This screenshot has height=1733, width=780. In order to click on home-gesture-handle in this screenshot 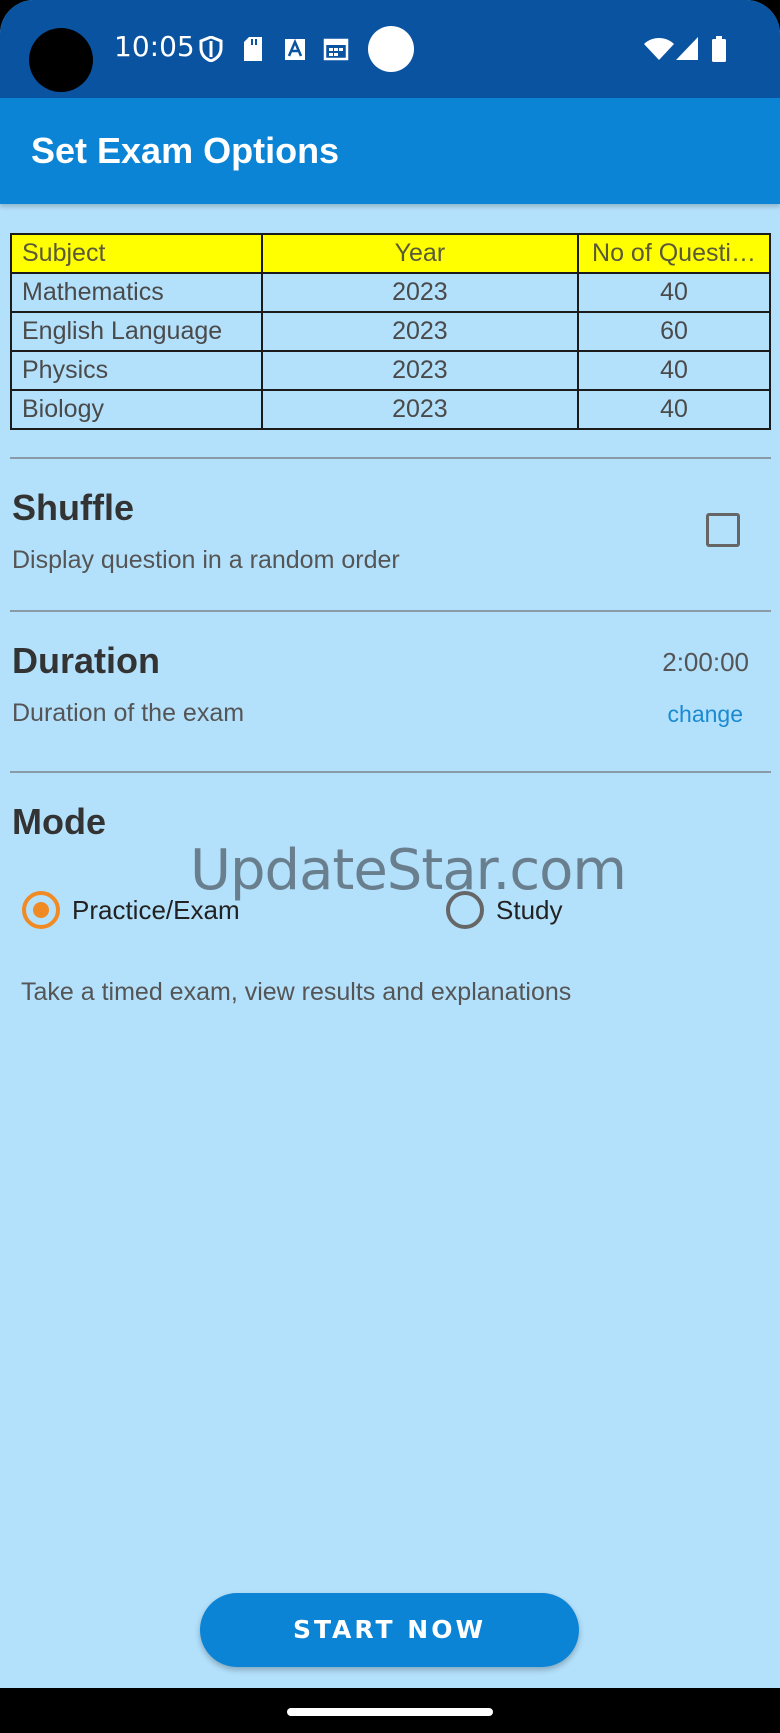, I will do `click(390, 1712)`.